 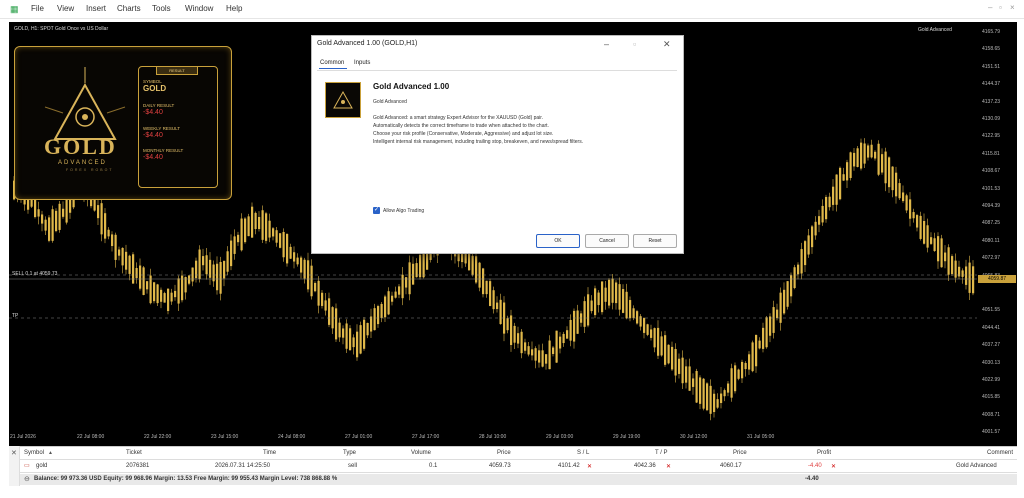 I want to click on col-time: Time, so click(x=269, y=453).